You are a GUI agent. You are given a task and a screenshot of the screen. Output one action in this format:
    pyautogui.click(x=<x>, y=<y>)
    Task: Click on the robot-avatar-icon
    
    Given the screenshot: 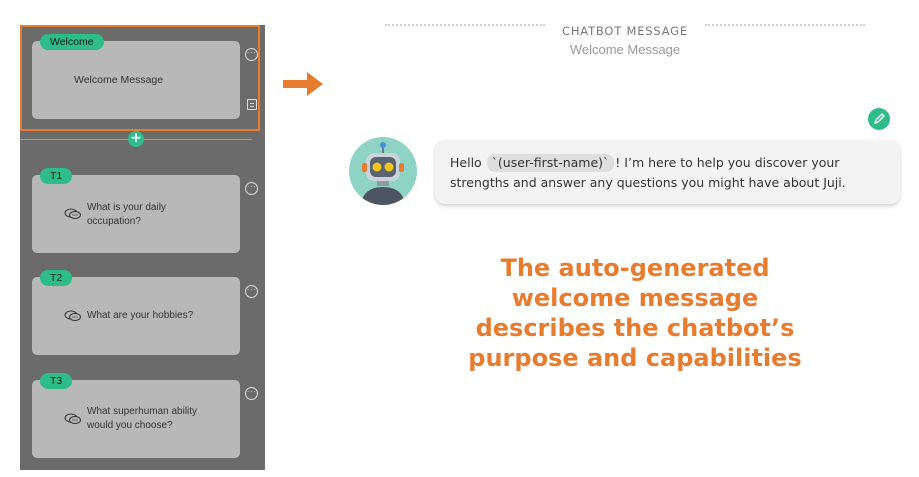 What is the action you would take?
    pyautogui.click(x=383, y=173)
    